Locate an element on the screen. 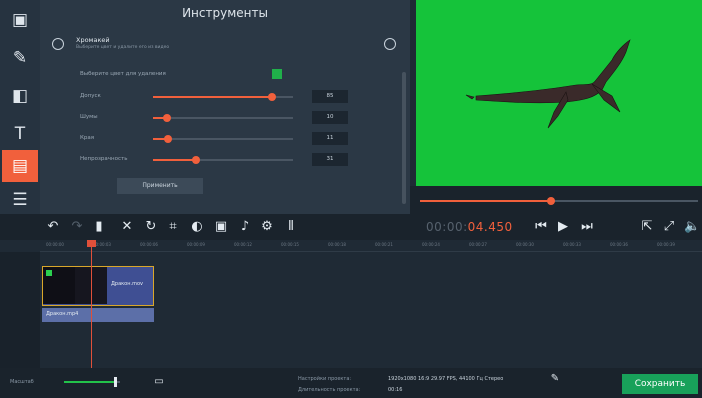 The height and width of the screenshot is (398, 702). menu-icon: ☰ is located at coordinates (20, 200).